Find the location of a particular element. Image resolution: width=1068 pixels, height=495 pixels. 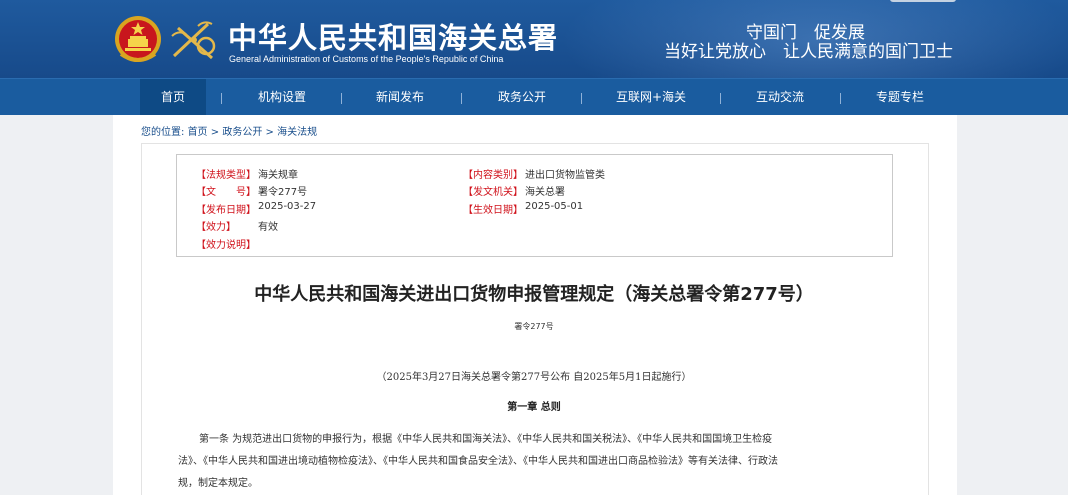

law-type-value: 海关规章 is located at coordinates (278, 175).